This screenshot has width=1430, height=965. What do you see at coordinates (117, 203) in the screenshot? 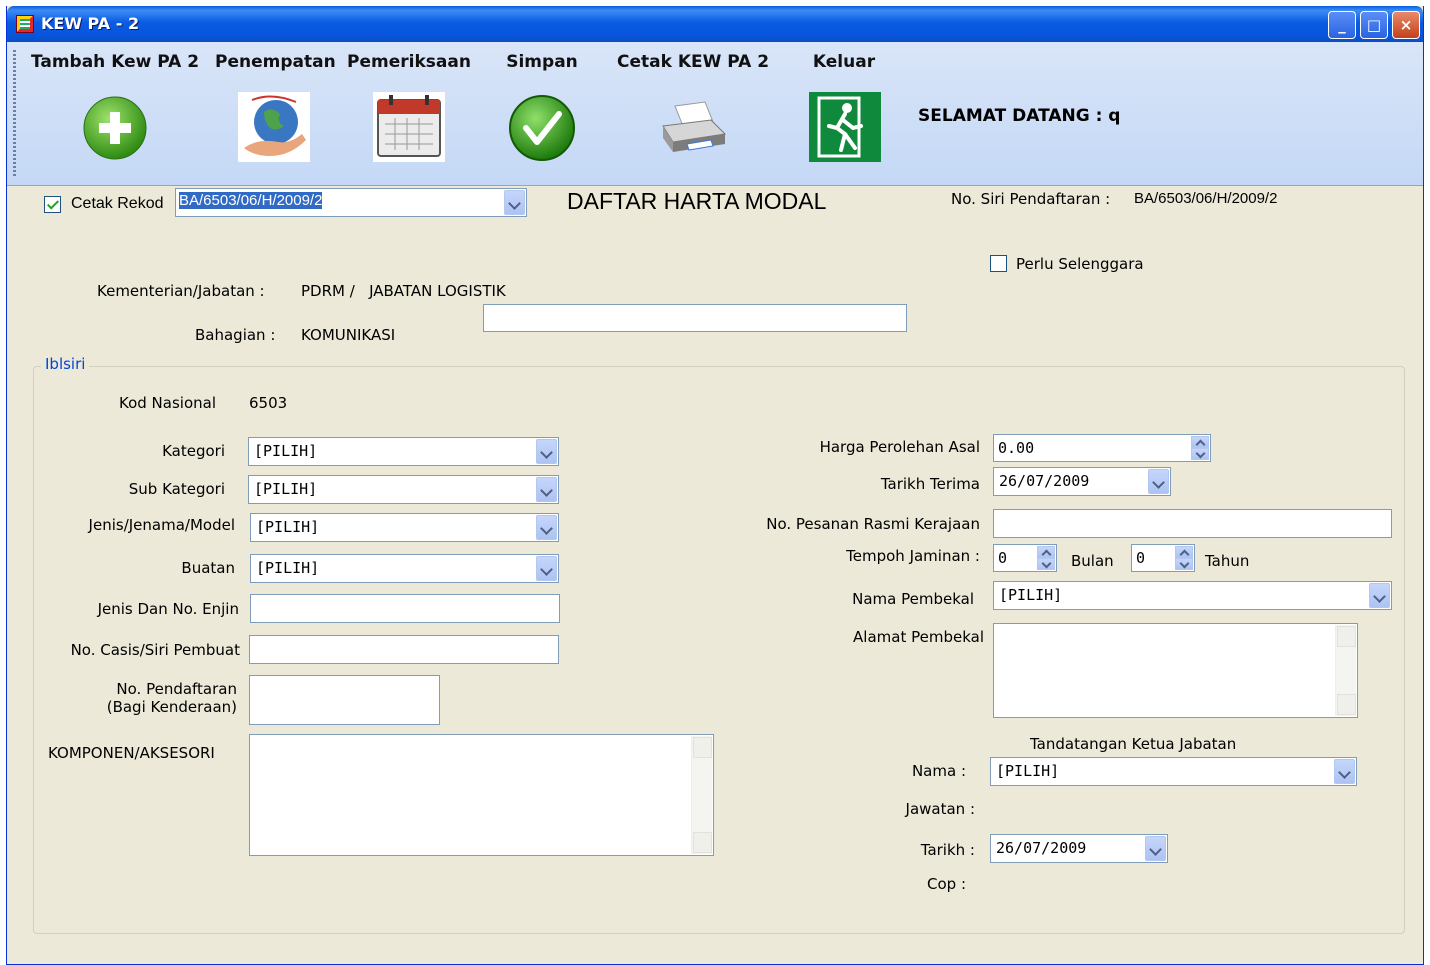
I see `cetak-rekod-label: Cetak Rekod` at bounding box center [117, 203].